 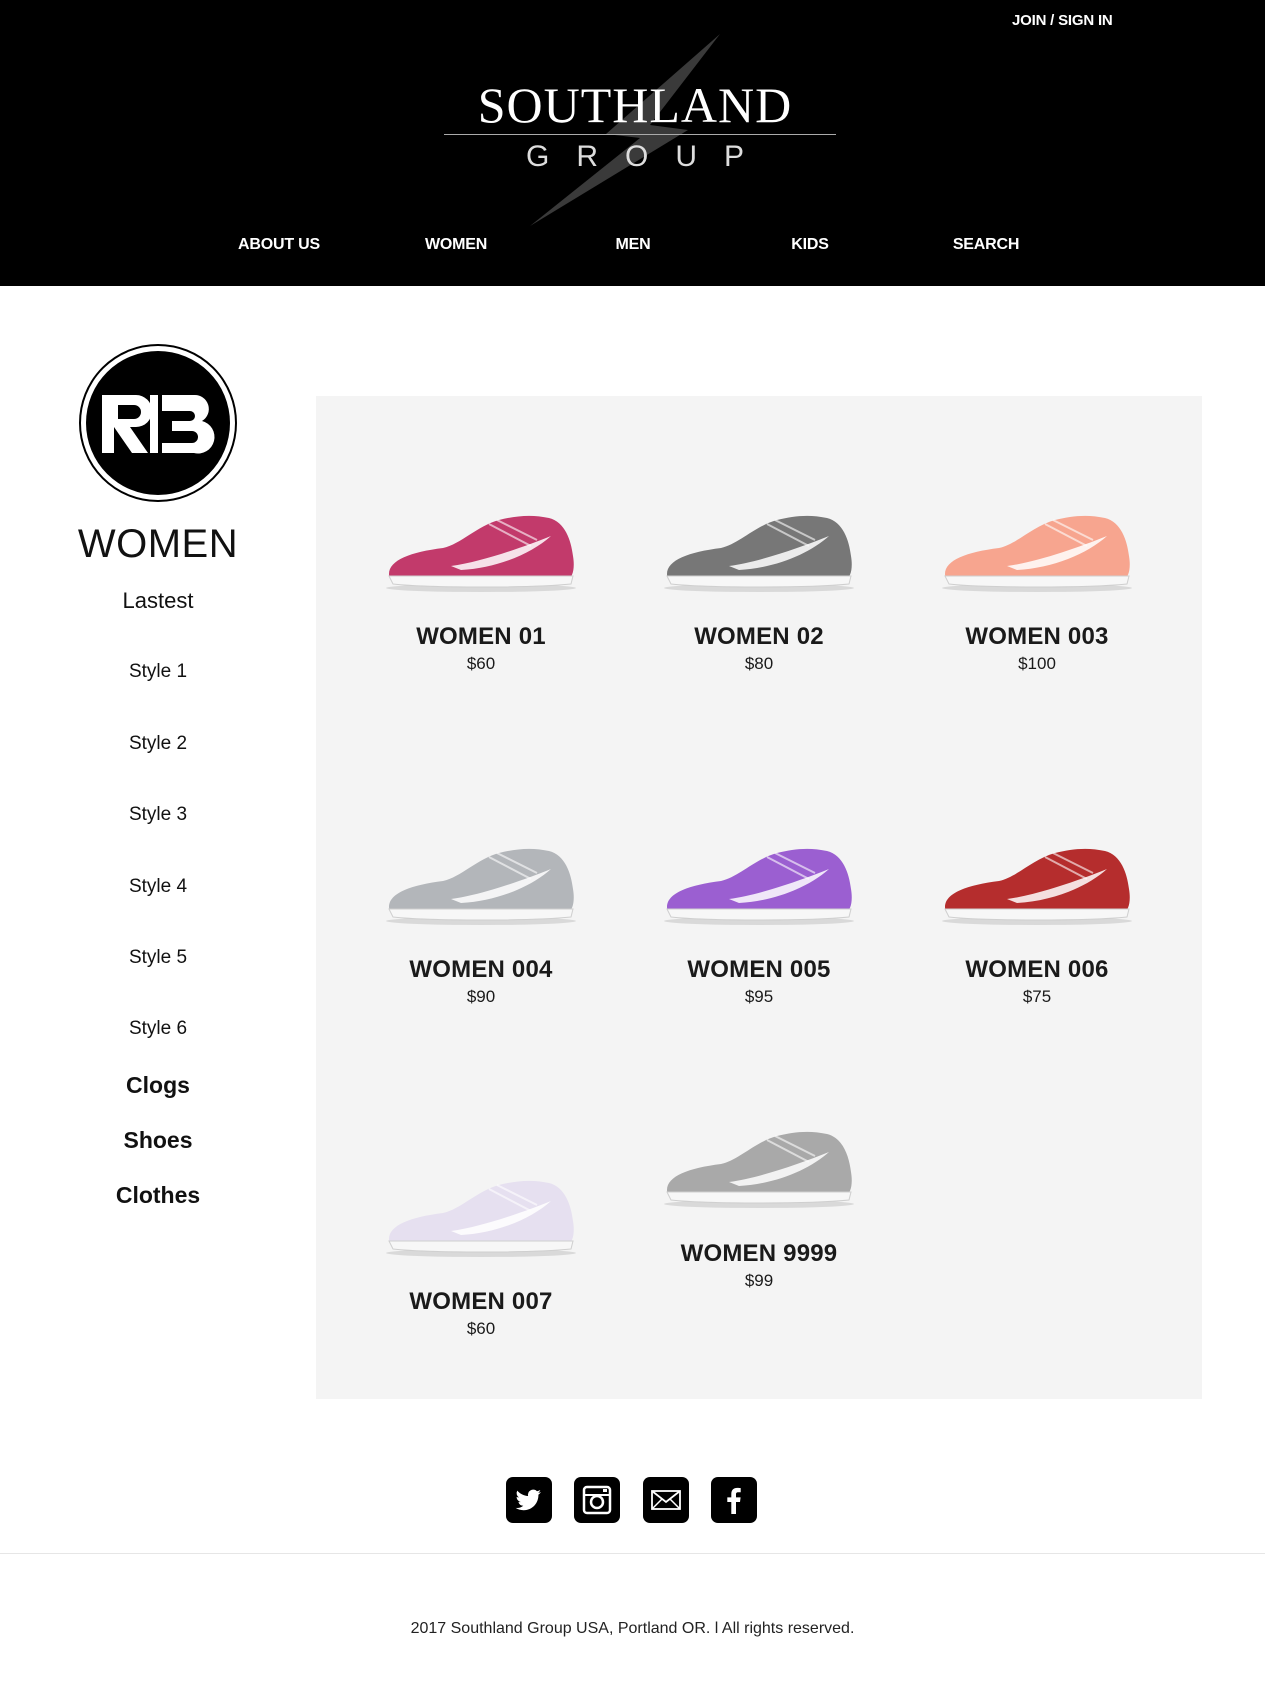 I want to click on product-name: WOMEN 01, so click(x=481, y=636).